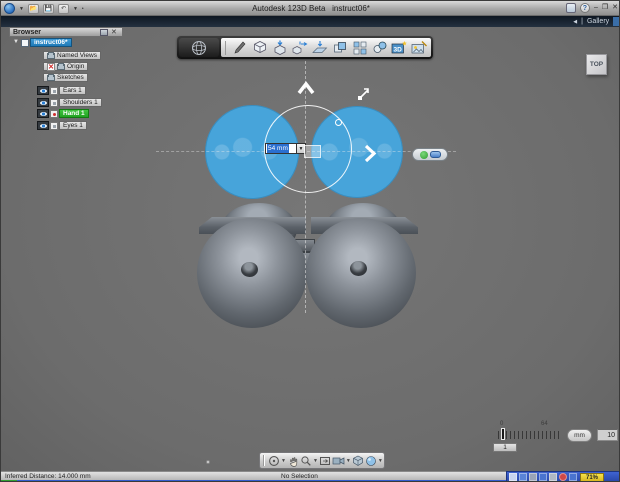 Image resolution: width=620 pixels, height=482 pixels. What do you see at coordinates (530, 435) in the screenshot?
I see `snap-ruler` at bounding box center [530, 435].